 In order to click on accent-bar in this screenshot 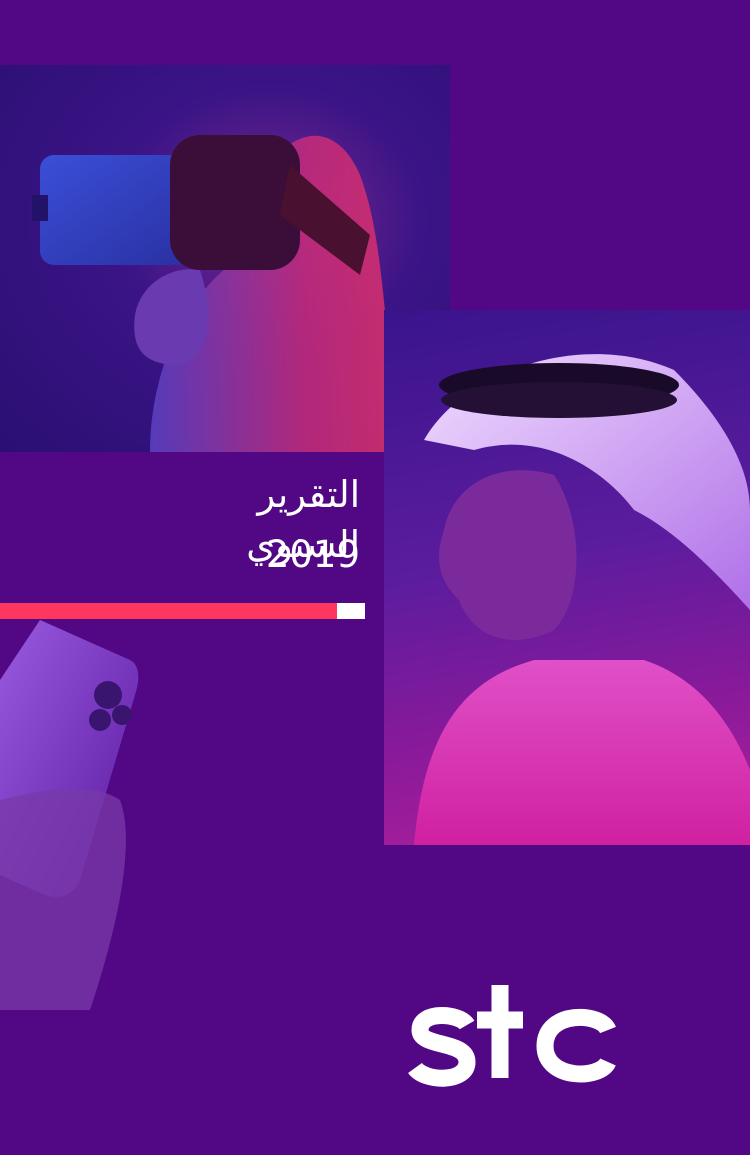, I will do `click(168, 611)`.